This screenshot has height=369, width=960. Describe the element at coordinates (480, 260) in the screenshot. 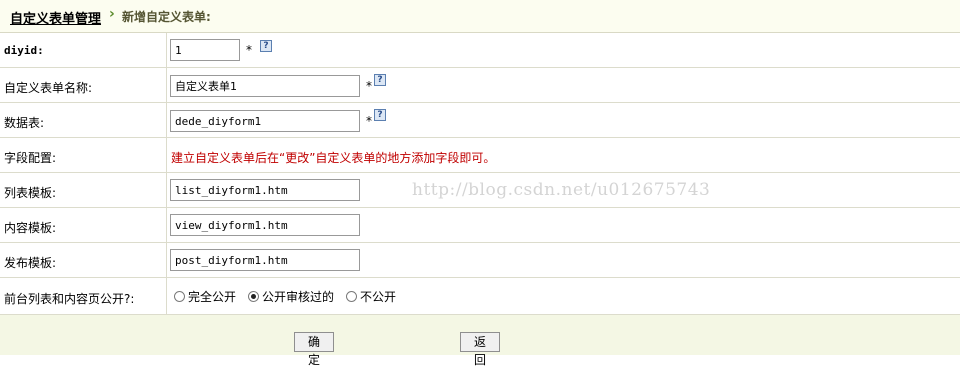

I see `form-row-post-template: 发布模板:` at that location.